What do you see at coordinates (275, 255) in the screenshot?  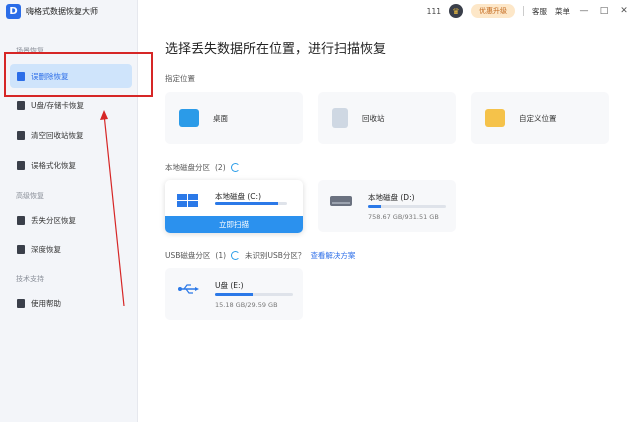 I see `usb-unrecognized-text: 未识别USB分区？` at bounding box center [275, 255].